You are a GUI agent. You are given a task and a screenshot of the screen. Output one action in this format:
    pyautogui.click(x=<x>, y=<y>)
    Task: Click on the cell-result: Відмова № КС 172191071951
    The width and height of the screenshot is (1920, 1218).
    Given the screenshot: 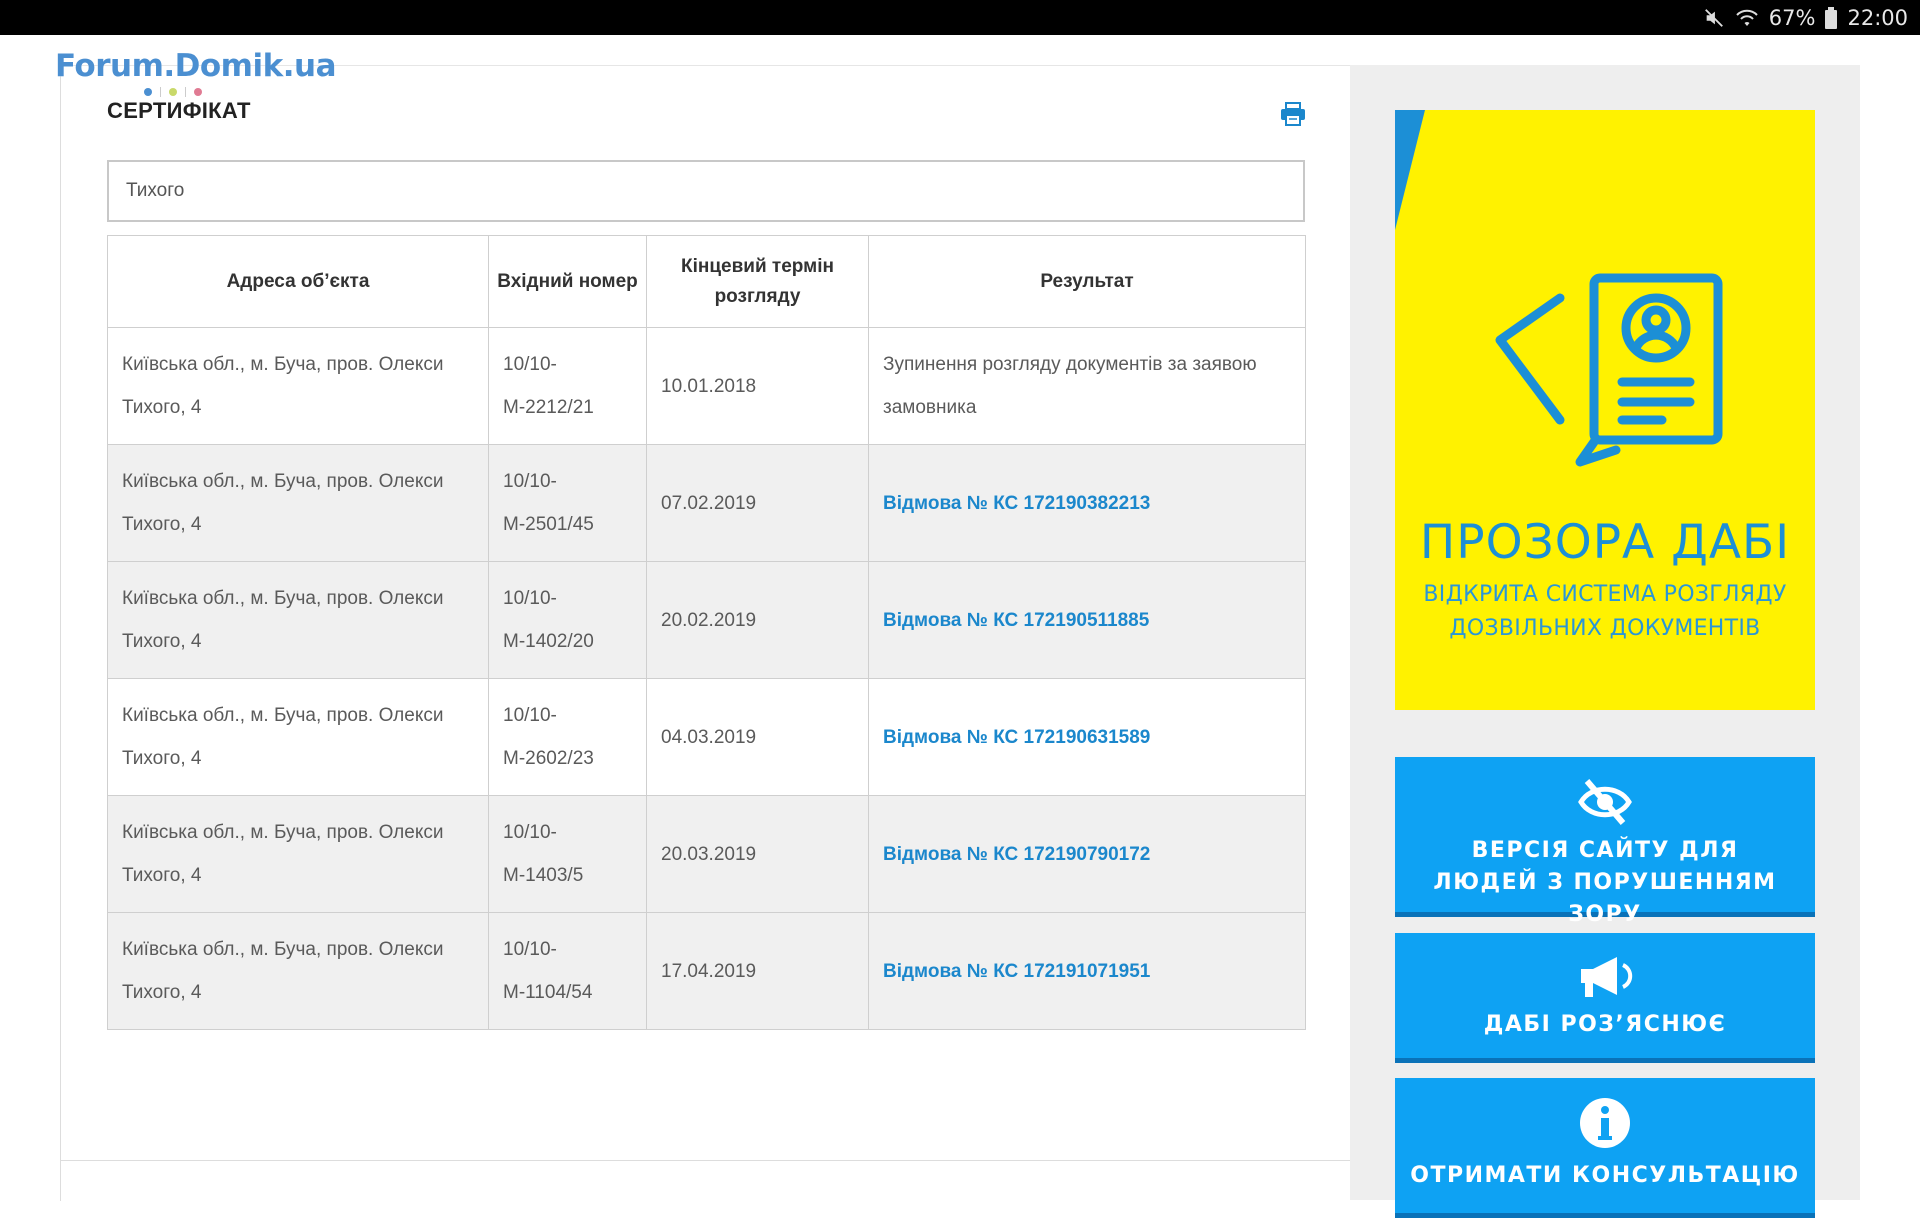 What is the action you would take?
    pyautogui.click(x=1087, y=971)
    